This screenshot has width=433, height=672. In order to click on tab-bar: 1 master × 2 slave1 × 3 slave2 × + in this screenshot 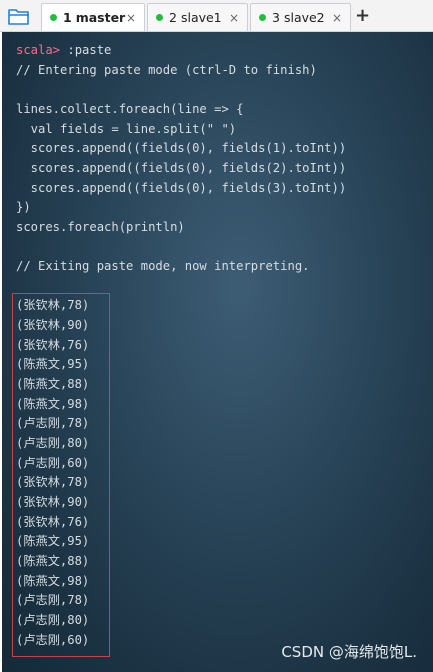, I will do `click(216, 16)`.